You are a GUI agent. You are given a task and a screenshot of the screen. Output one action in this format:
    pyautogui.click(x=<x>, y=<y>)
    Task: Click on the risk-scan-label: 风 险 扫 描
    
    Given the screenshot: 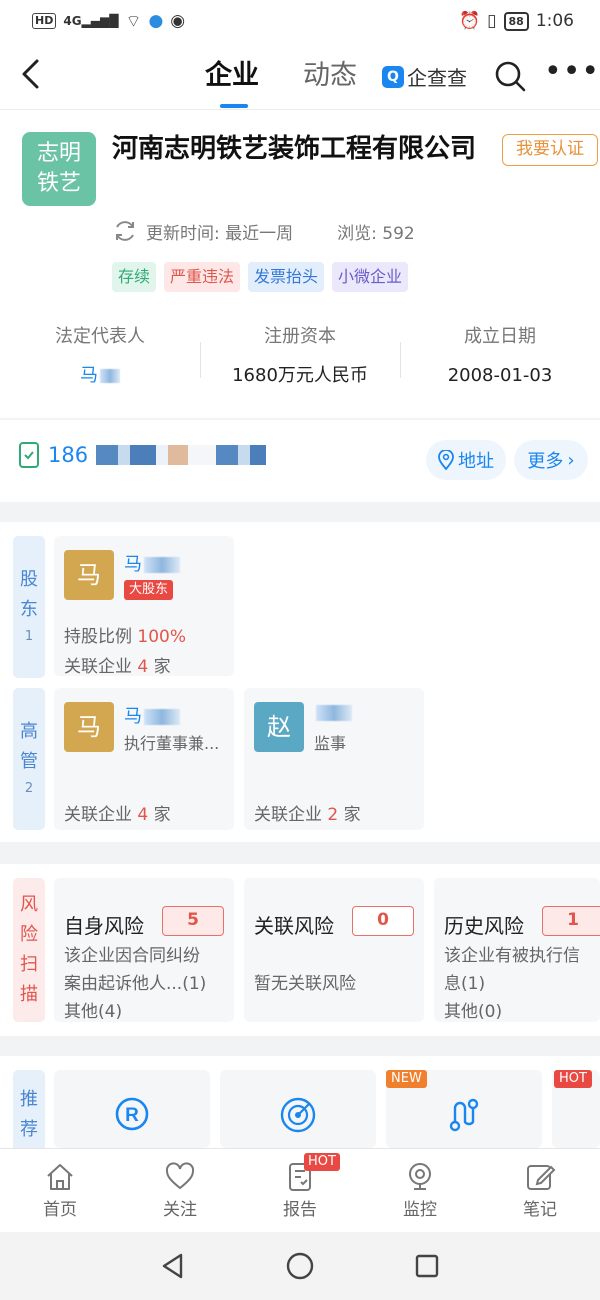 What is the action you would take?
    pyautogui.click(x=29, y=950)
    